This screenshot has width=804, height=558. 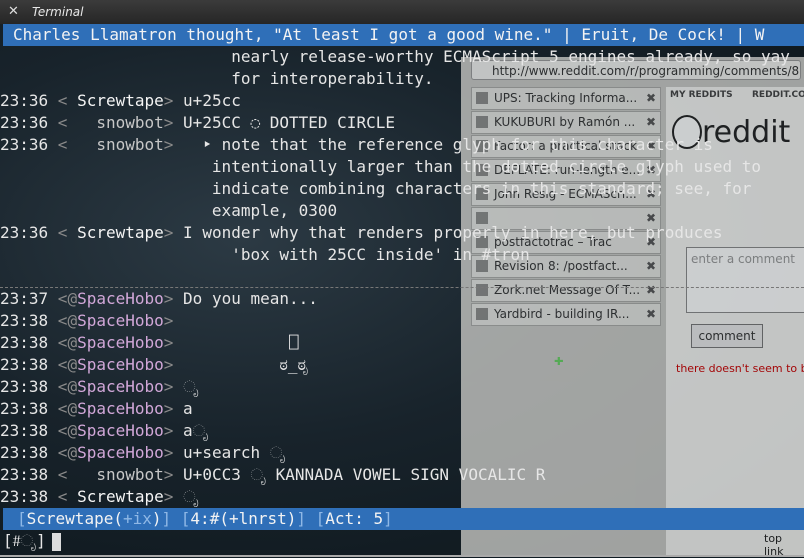 What do you see at coordinates (403, 541) in the screenshot?
I see `irc-input-line: [#ೃ]` at bounding box center [403, 541].